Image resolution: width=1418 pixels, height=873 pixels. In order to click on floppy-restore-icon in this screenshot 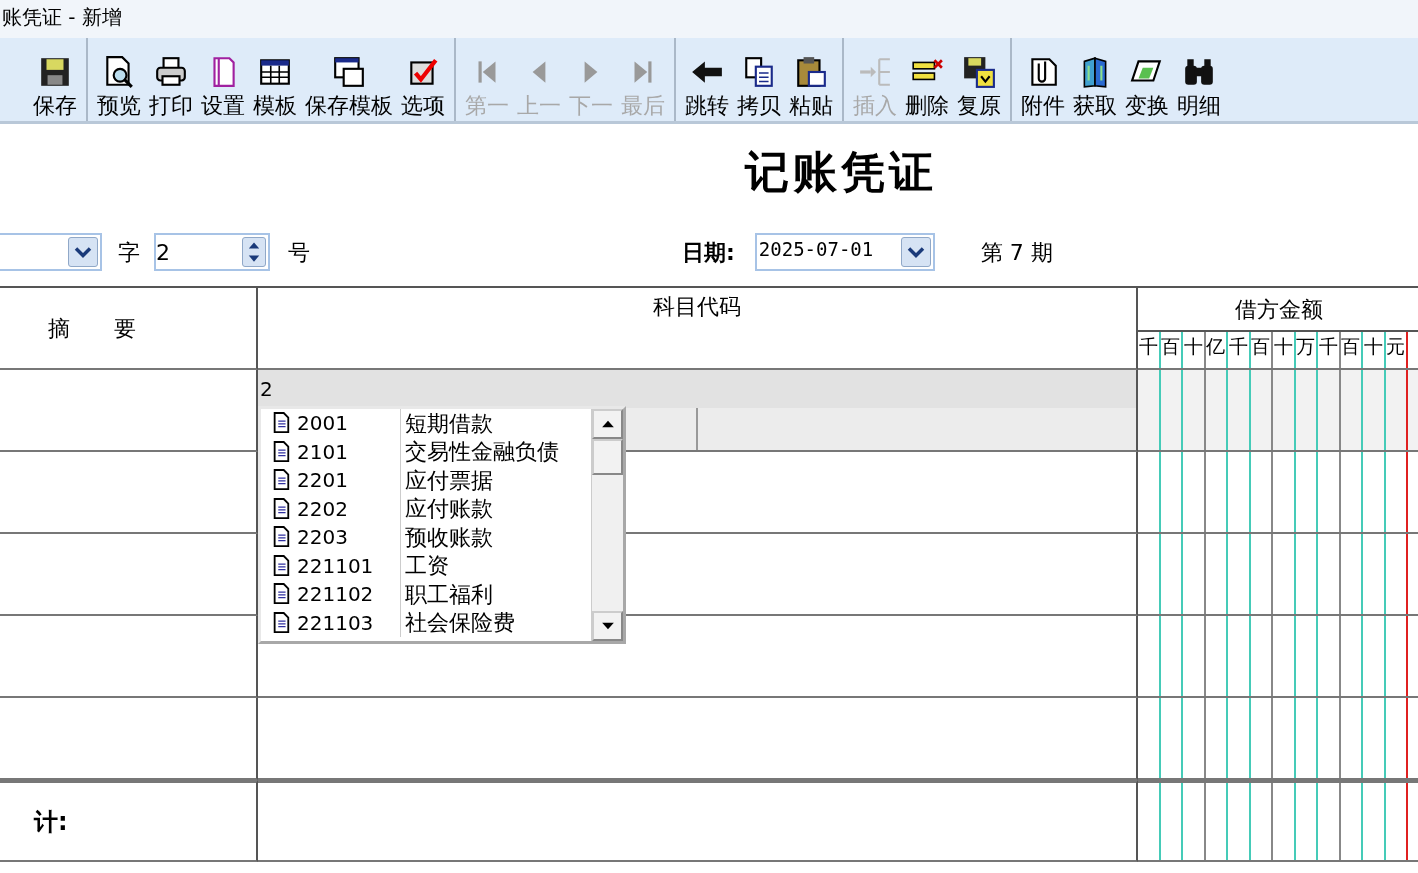, I will do `click(979, 72)`.